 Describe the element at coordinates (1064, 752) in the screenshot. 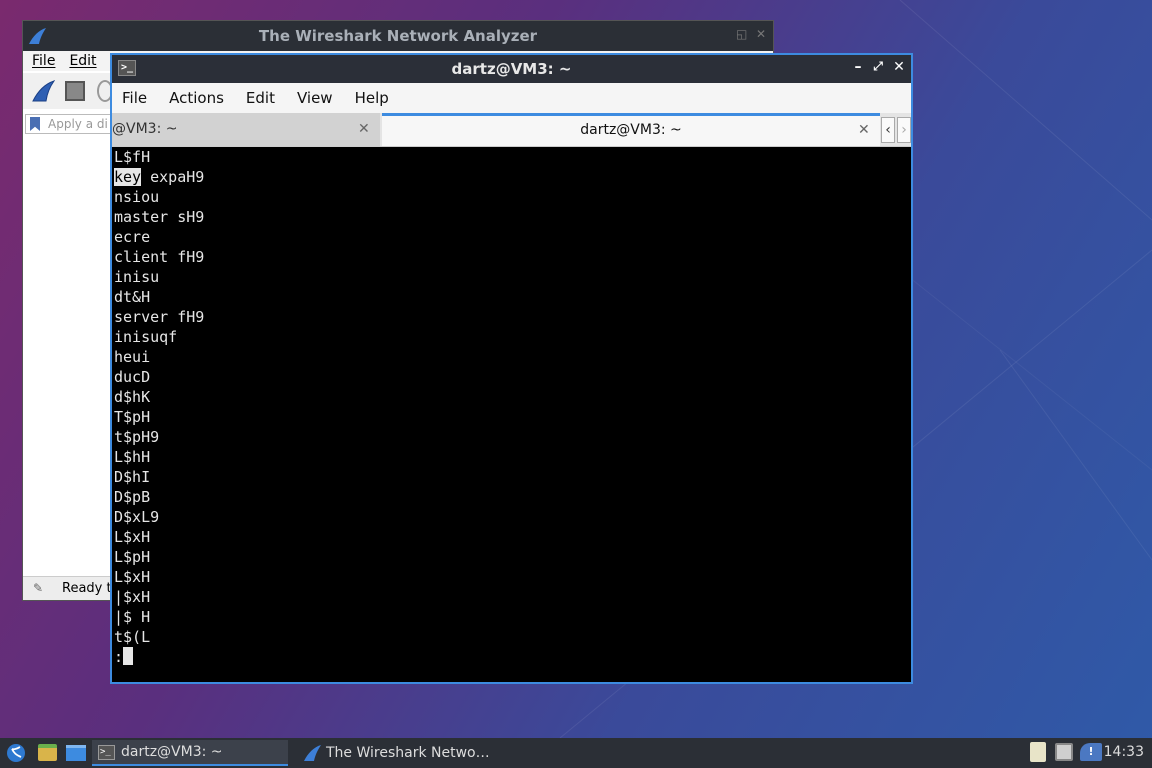

I see `network-icon` at that location.